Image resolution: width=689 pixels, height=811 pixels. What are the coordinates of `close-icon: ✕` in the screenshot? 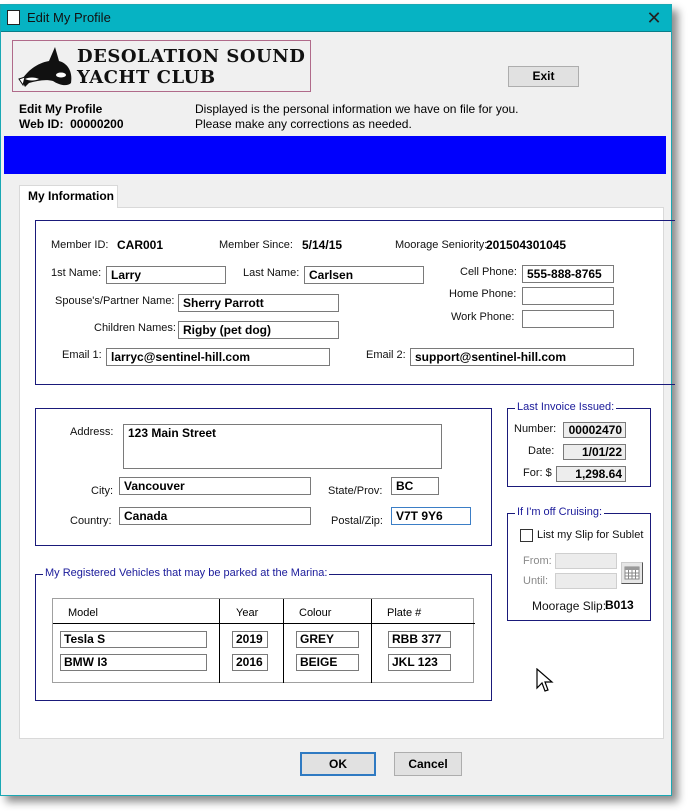 It's located at (654, 18).